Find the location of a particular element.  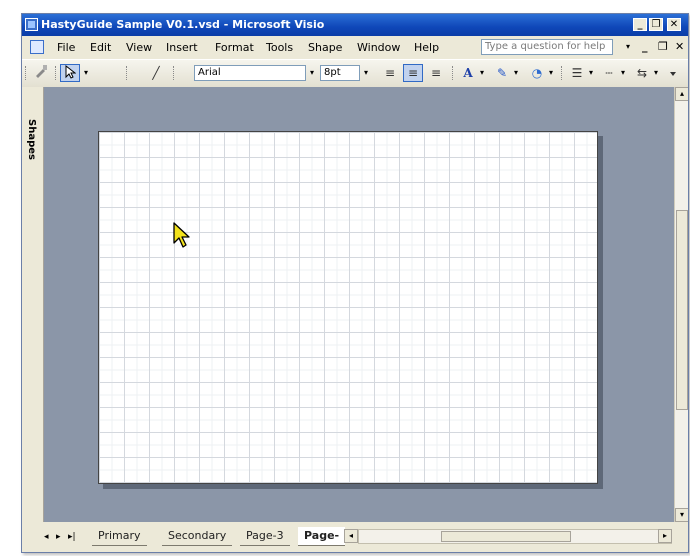

font-name-box: Arial is located at coordinates (250, 73).